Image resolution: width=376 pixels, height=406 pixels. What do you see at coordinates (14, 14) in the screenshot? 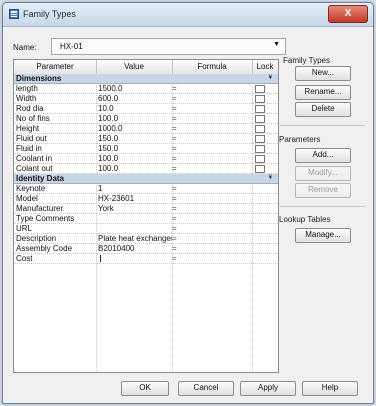
I see `app-icon` at bounding box center [14, 14].